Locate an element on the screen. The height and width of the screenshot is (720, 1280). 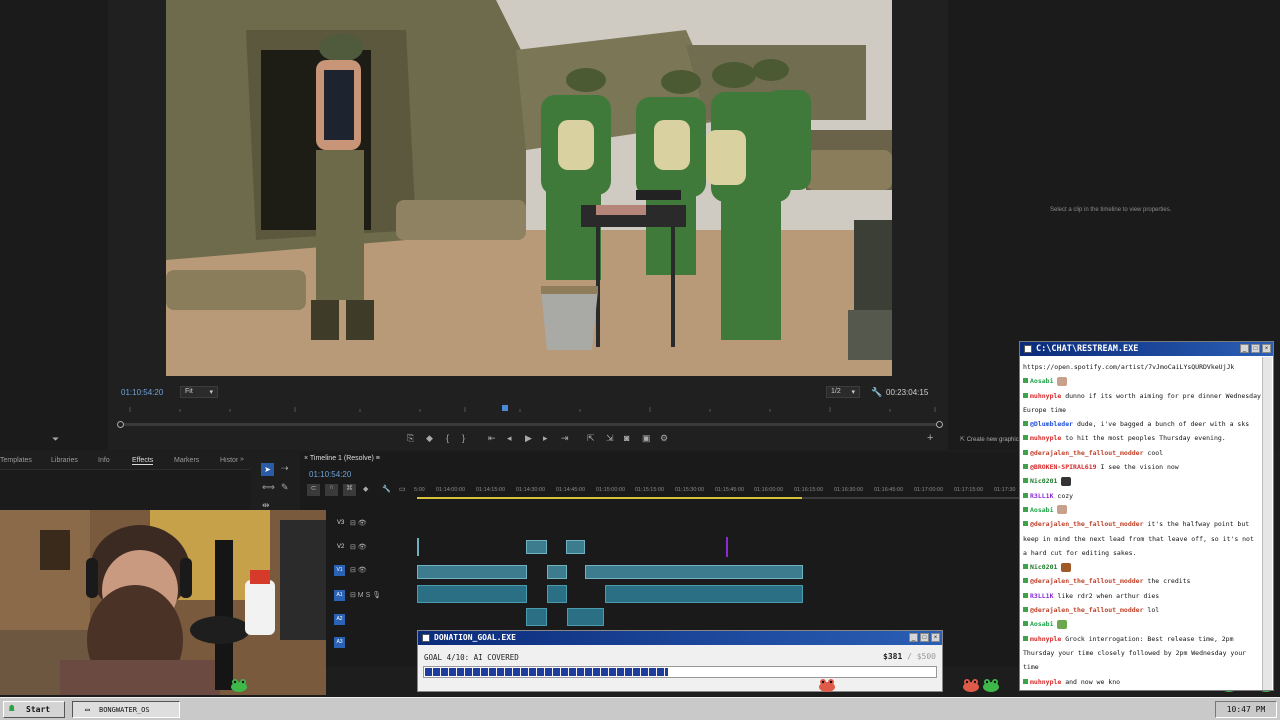
magnet-icon: ∩ is located at coordinates (331, 490).